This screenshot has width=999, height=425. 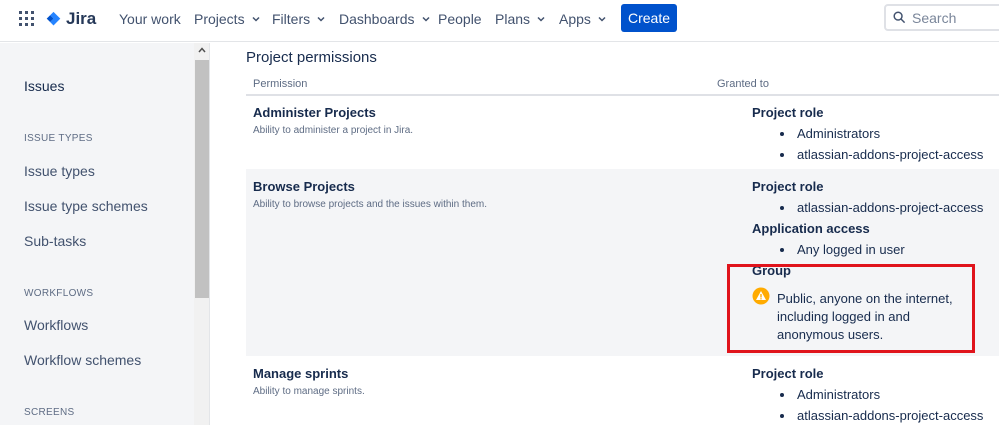 What do you see at coordinates (86, 206) in the screenshot?
I see `sidebar-item-issue-type-schemes: Issue type schemes` at bounding box center [86, 206].